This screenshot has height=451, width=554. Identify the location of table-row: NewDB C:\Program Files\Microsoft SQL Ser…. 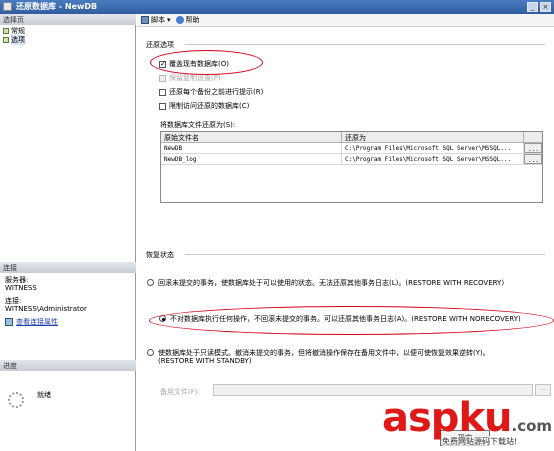
(351, 148).